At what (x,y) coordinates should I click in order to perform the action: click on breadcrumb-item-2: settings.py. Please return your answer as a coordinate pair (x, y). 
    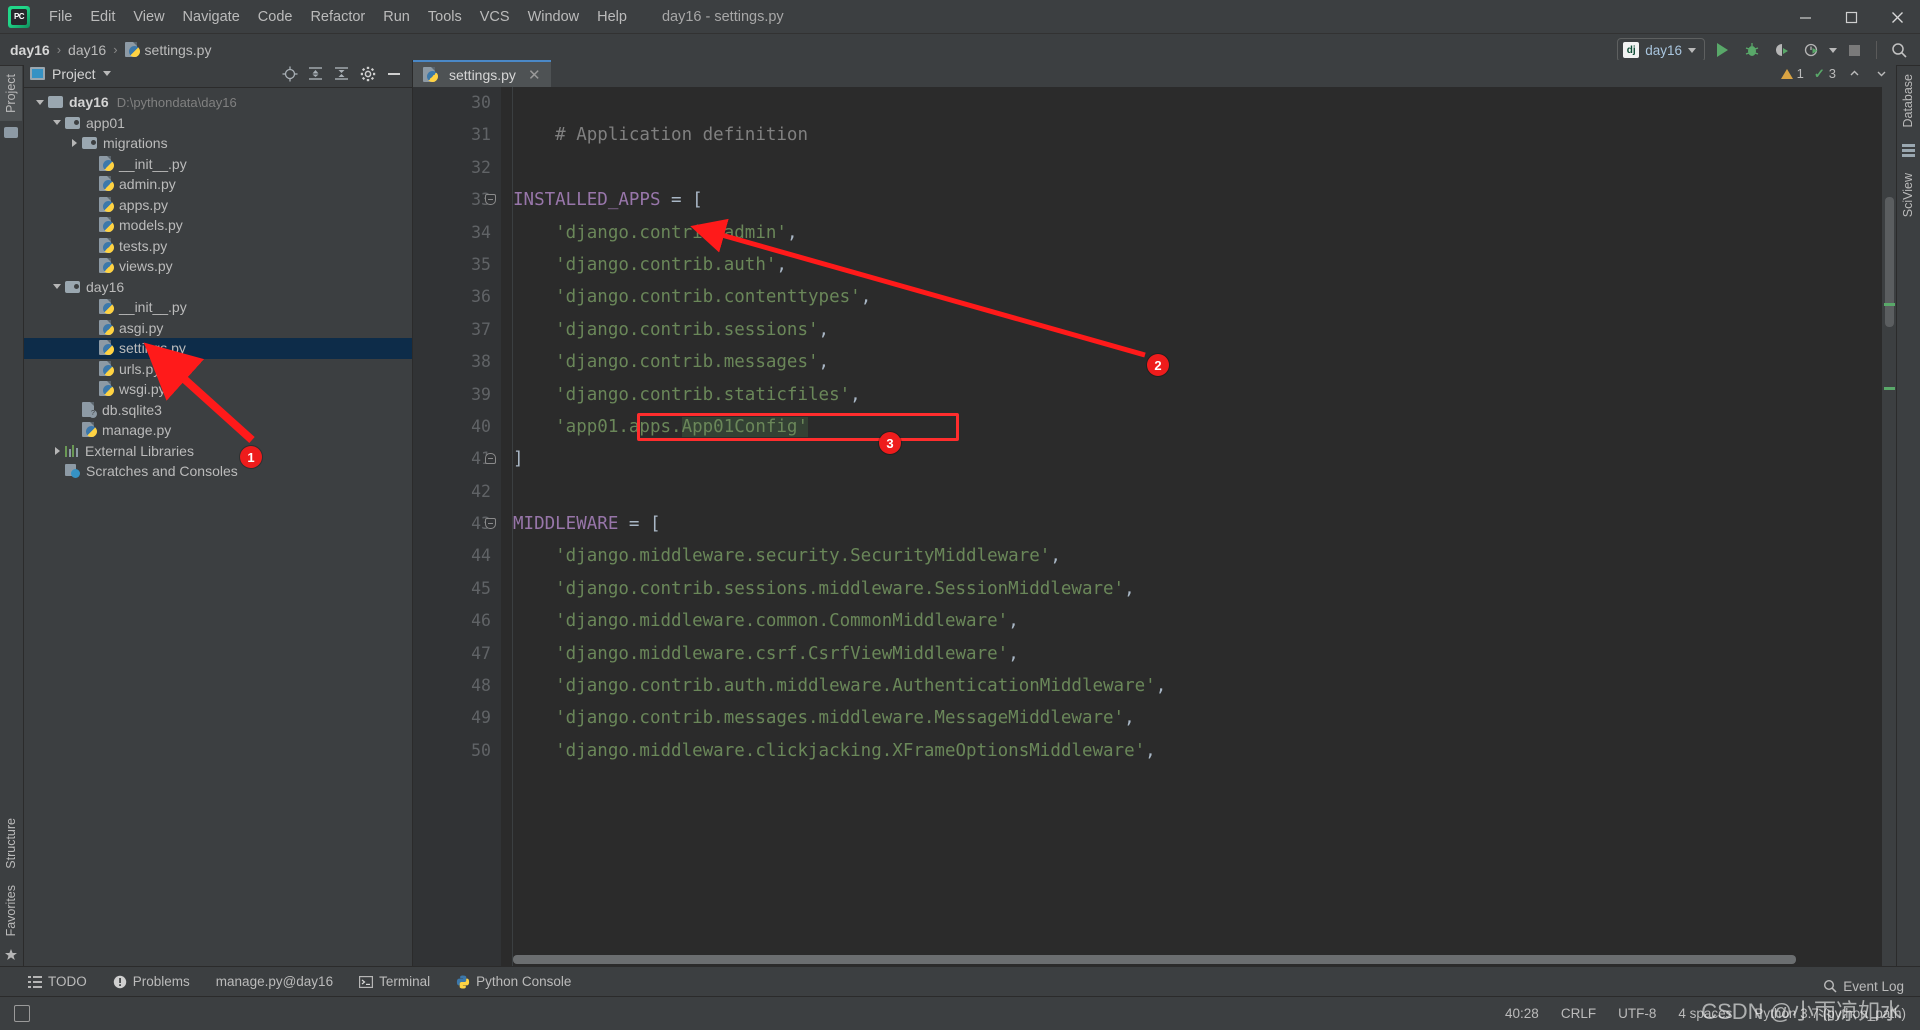
    Looking at the image, I should click on (167, 49).